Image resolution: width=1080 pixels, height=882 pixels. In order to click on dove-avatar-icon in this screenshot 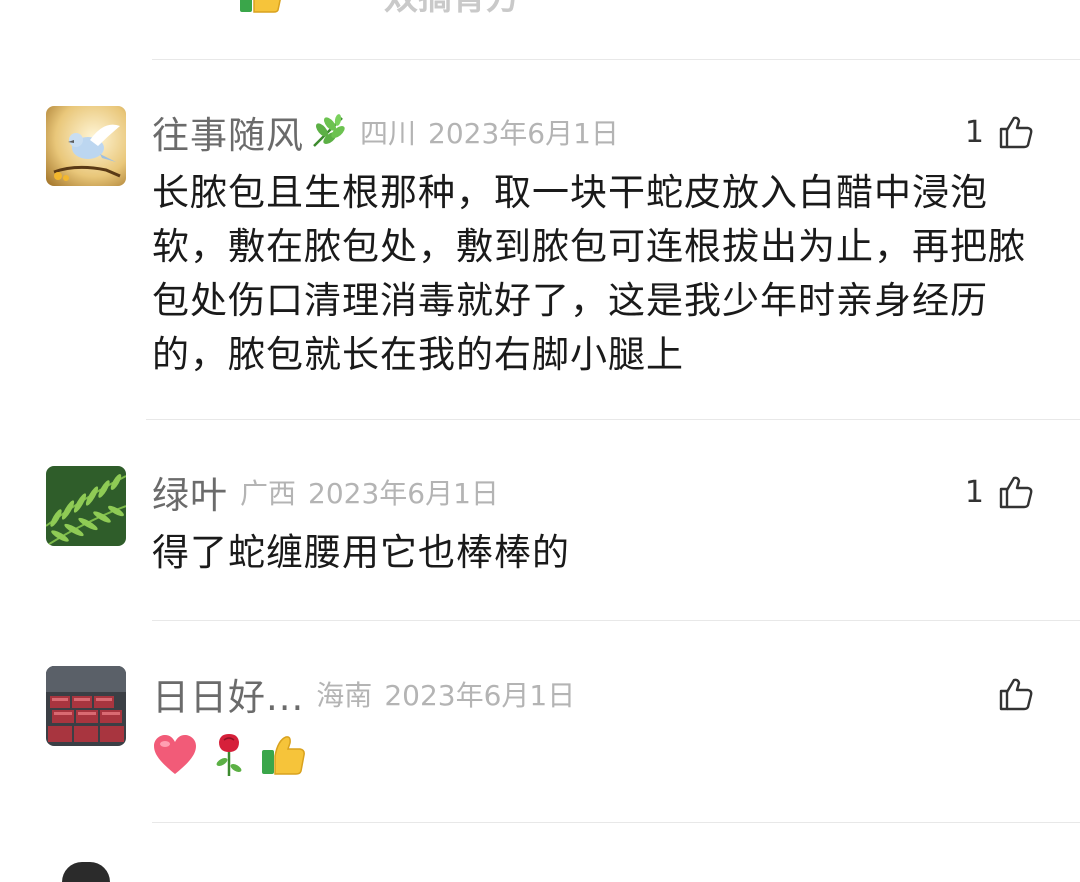, I will do `click(86, 146)`.